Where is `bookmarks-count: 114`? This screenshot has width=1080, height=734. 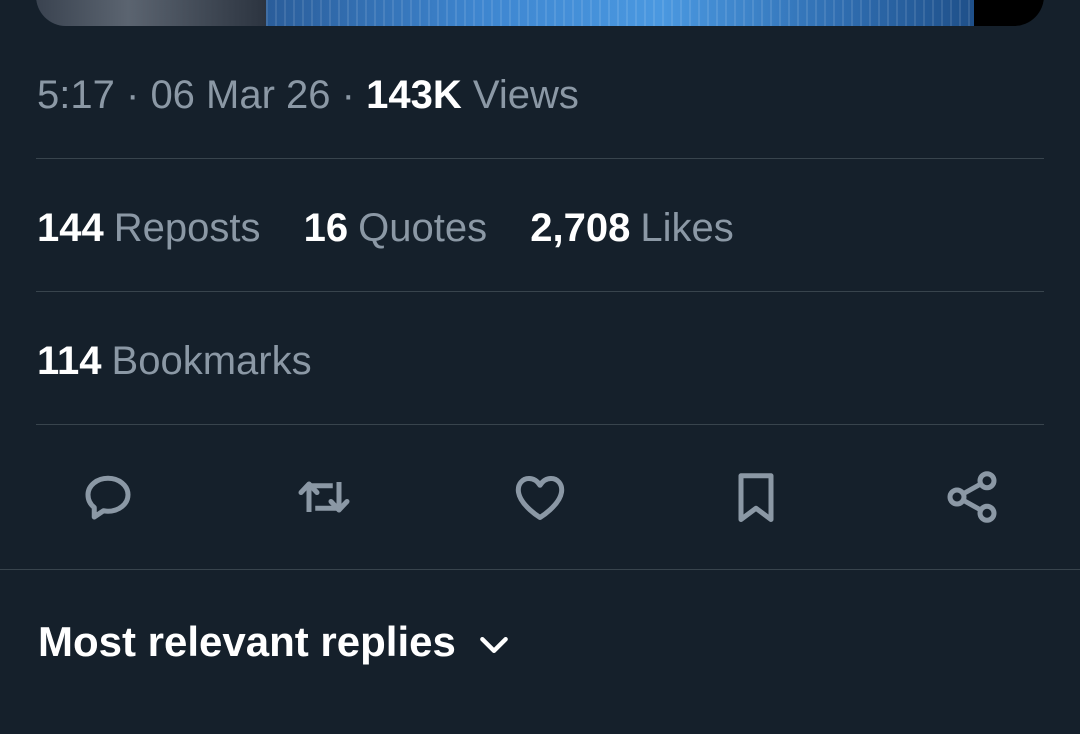
bookmarks-count: 114 is located at coordinates (69, 361).